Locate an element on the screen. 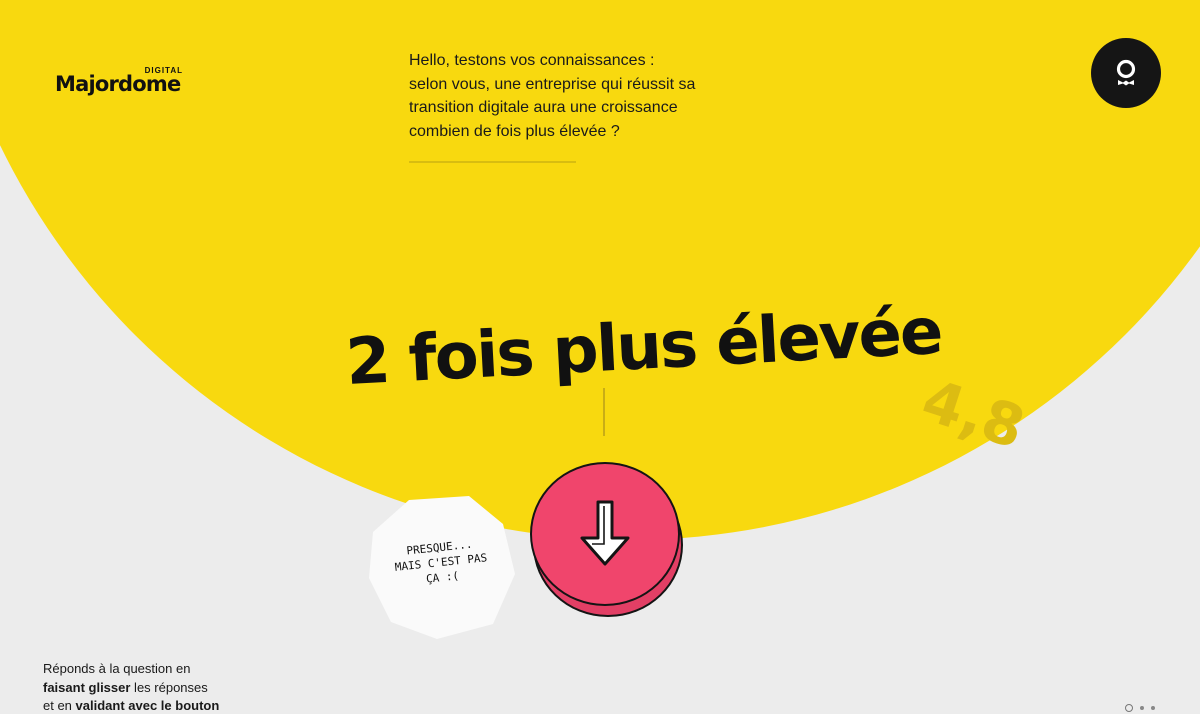 This screenshot has width=1200, height=714. profile-icon is located at coordinates (1126, 72).